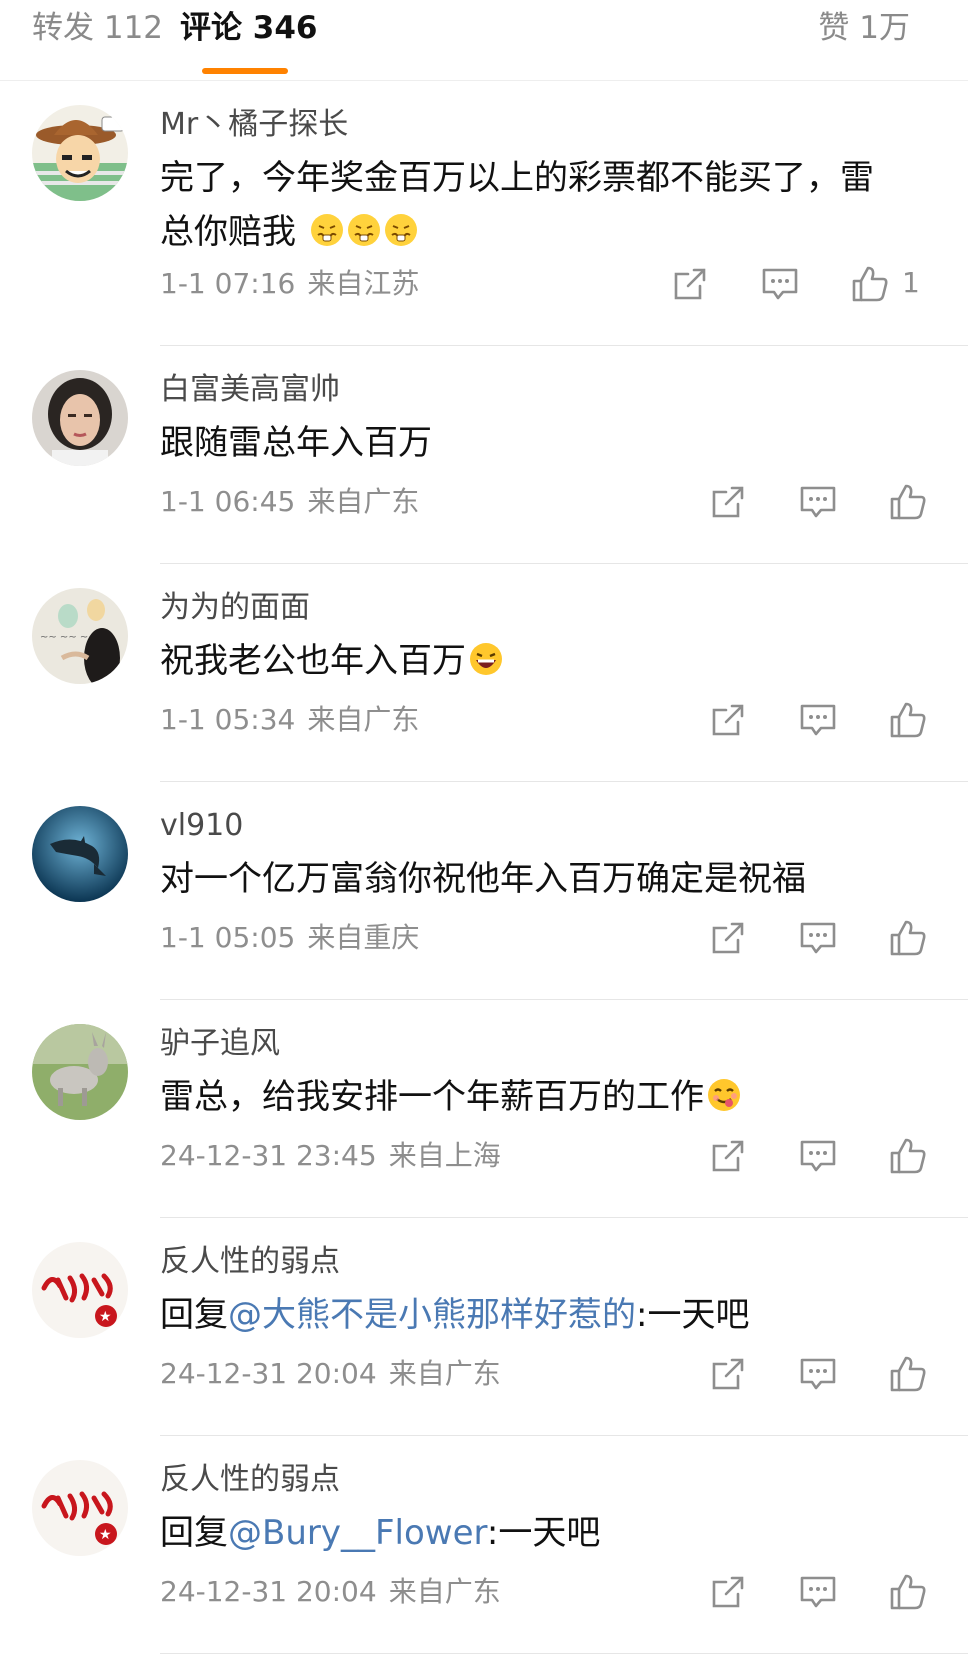 Image resolution: width=968 pixels, height=1670 pixels. What do you see at coordinates (911, 282) in the screenshot?
I see `like-count: 1` at bounding box center [911, 282].